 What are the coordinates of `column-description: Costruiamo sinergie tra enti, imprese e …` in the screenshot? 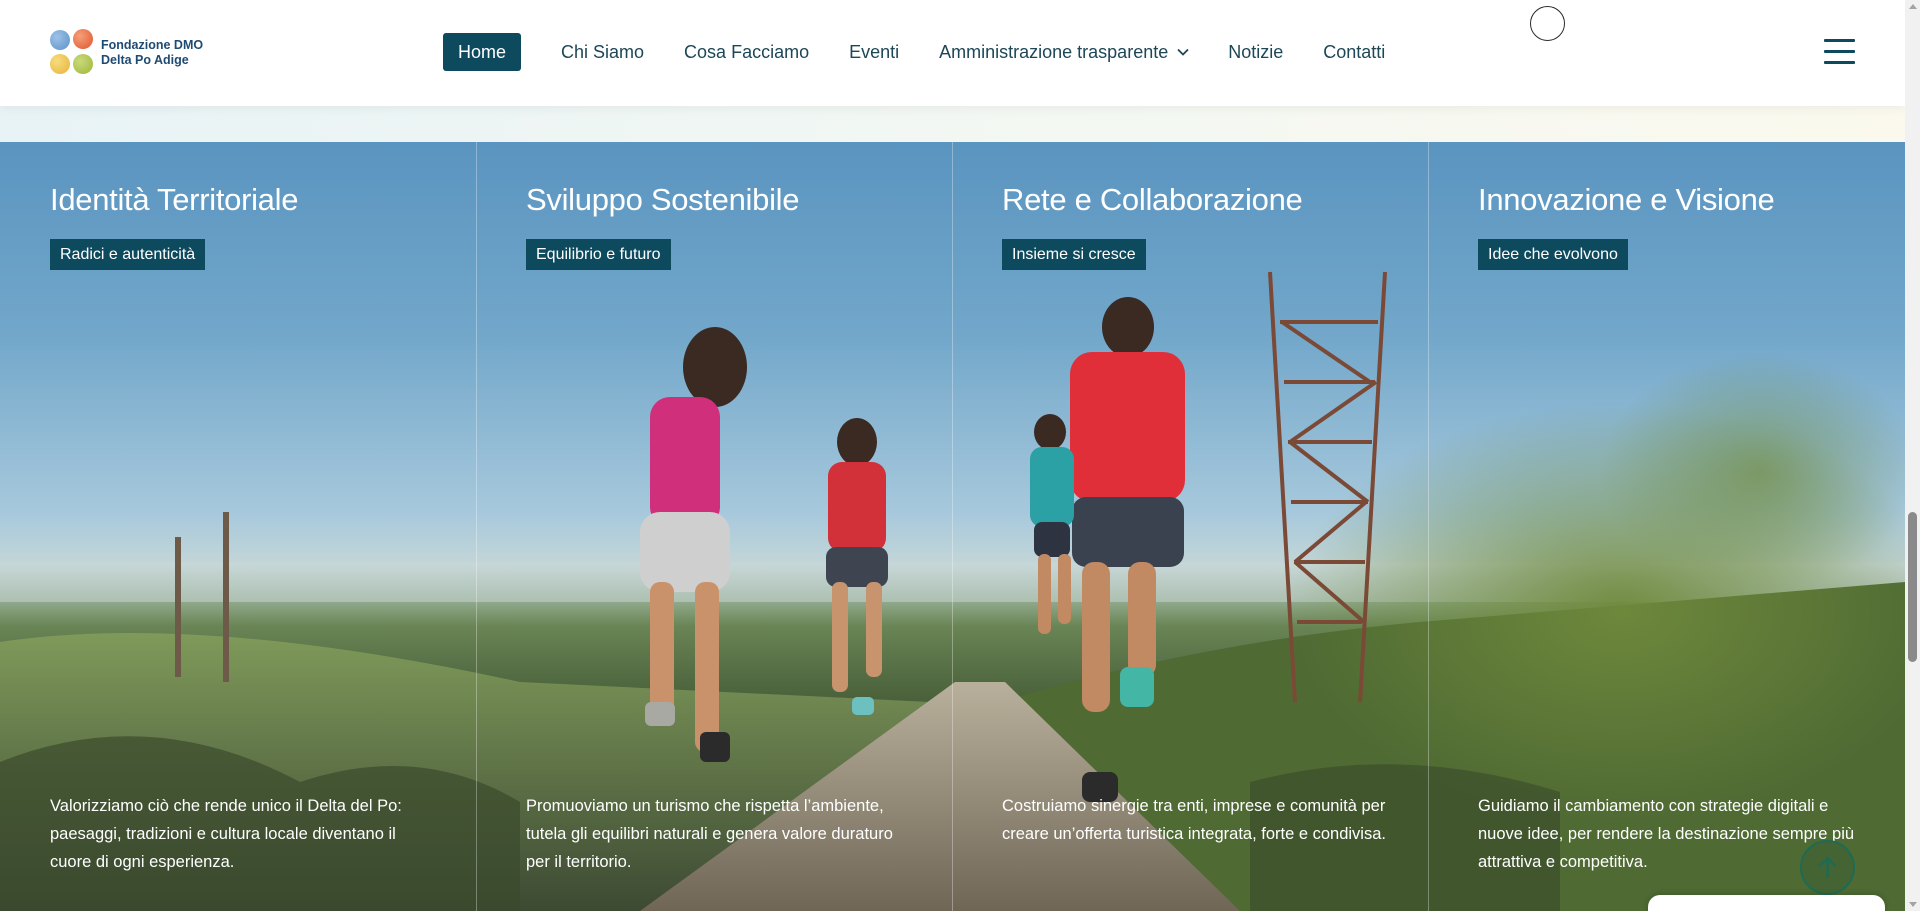 It's located at (1194, 820).